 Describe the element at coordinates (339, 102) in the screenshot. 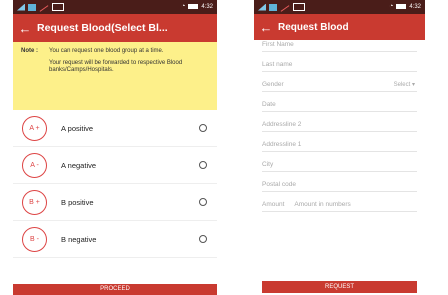

I see `date-field: Date` at that location.